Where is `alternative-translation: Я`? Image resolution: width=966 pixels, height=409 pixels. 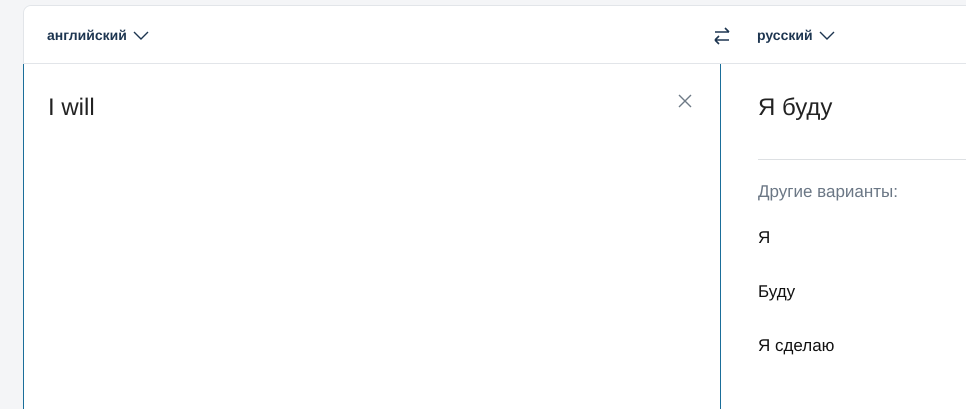
alternative-translation: Я is located at coordinates (862, 238).